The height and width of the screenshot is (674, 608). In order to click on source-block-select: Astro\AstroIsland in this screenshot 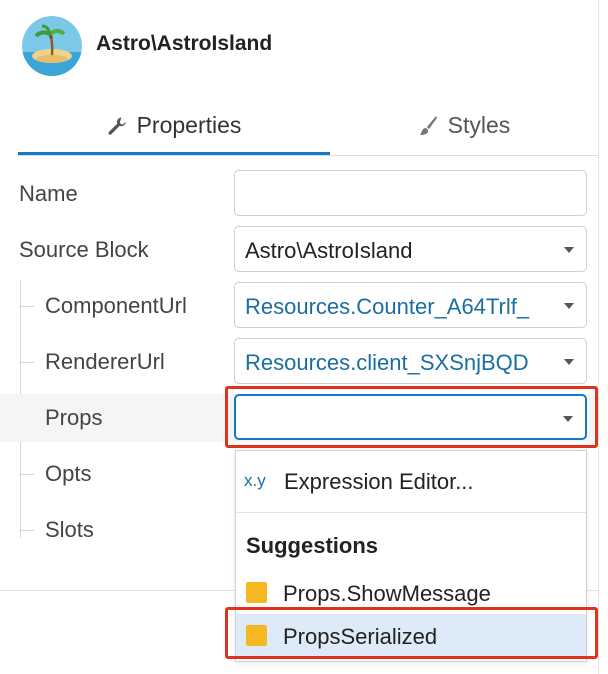, I will do `click(410, 249)`.